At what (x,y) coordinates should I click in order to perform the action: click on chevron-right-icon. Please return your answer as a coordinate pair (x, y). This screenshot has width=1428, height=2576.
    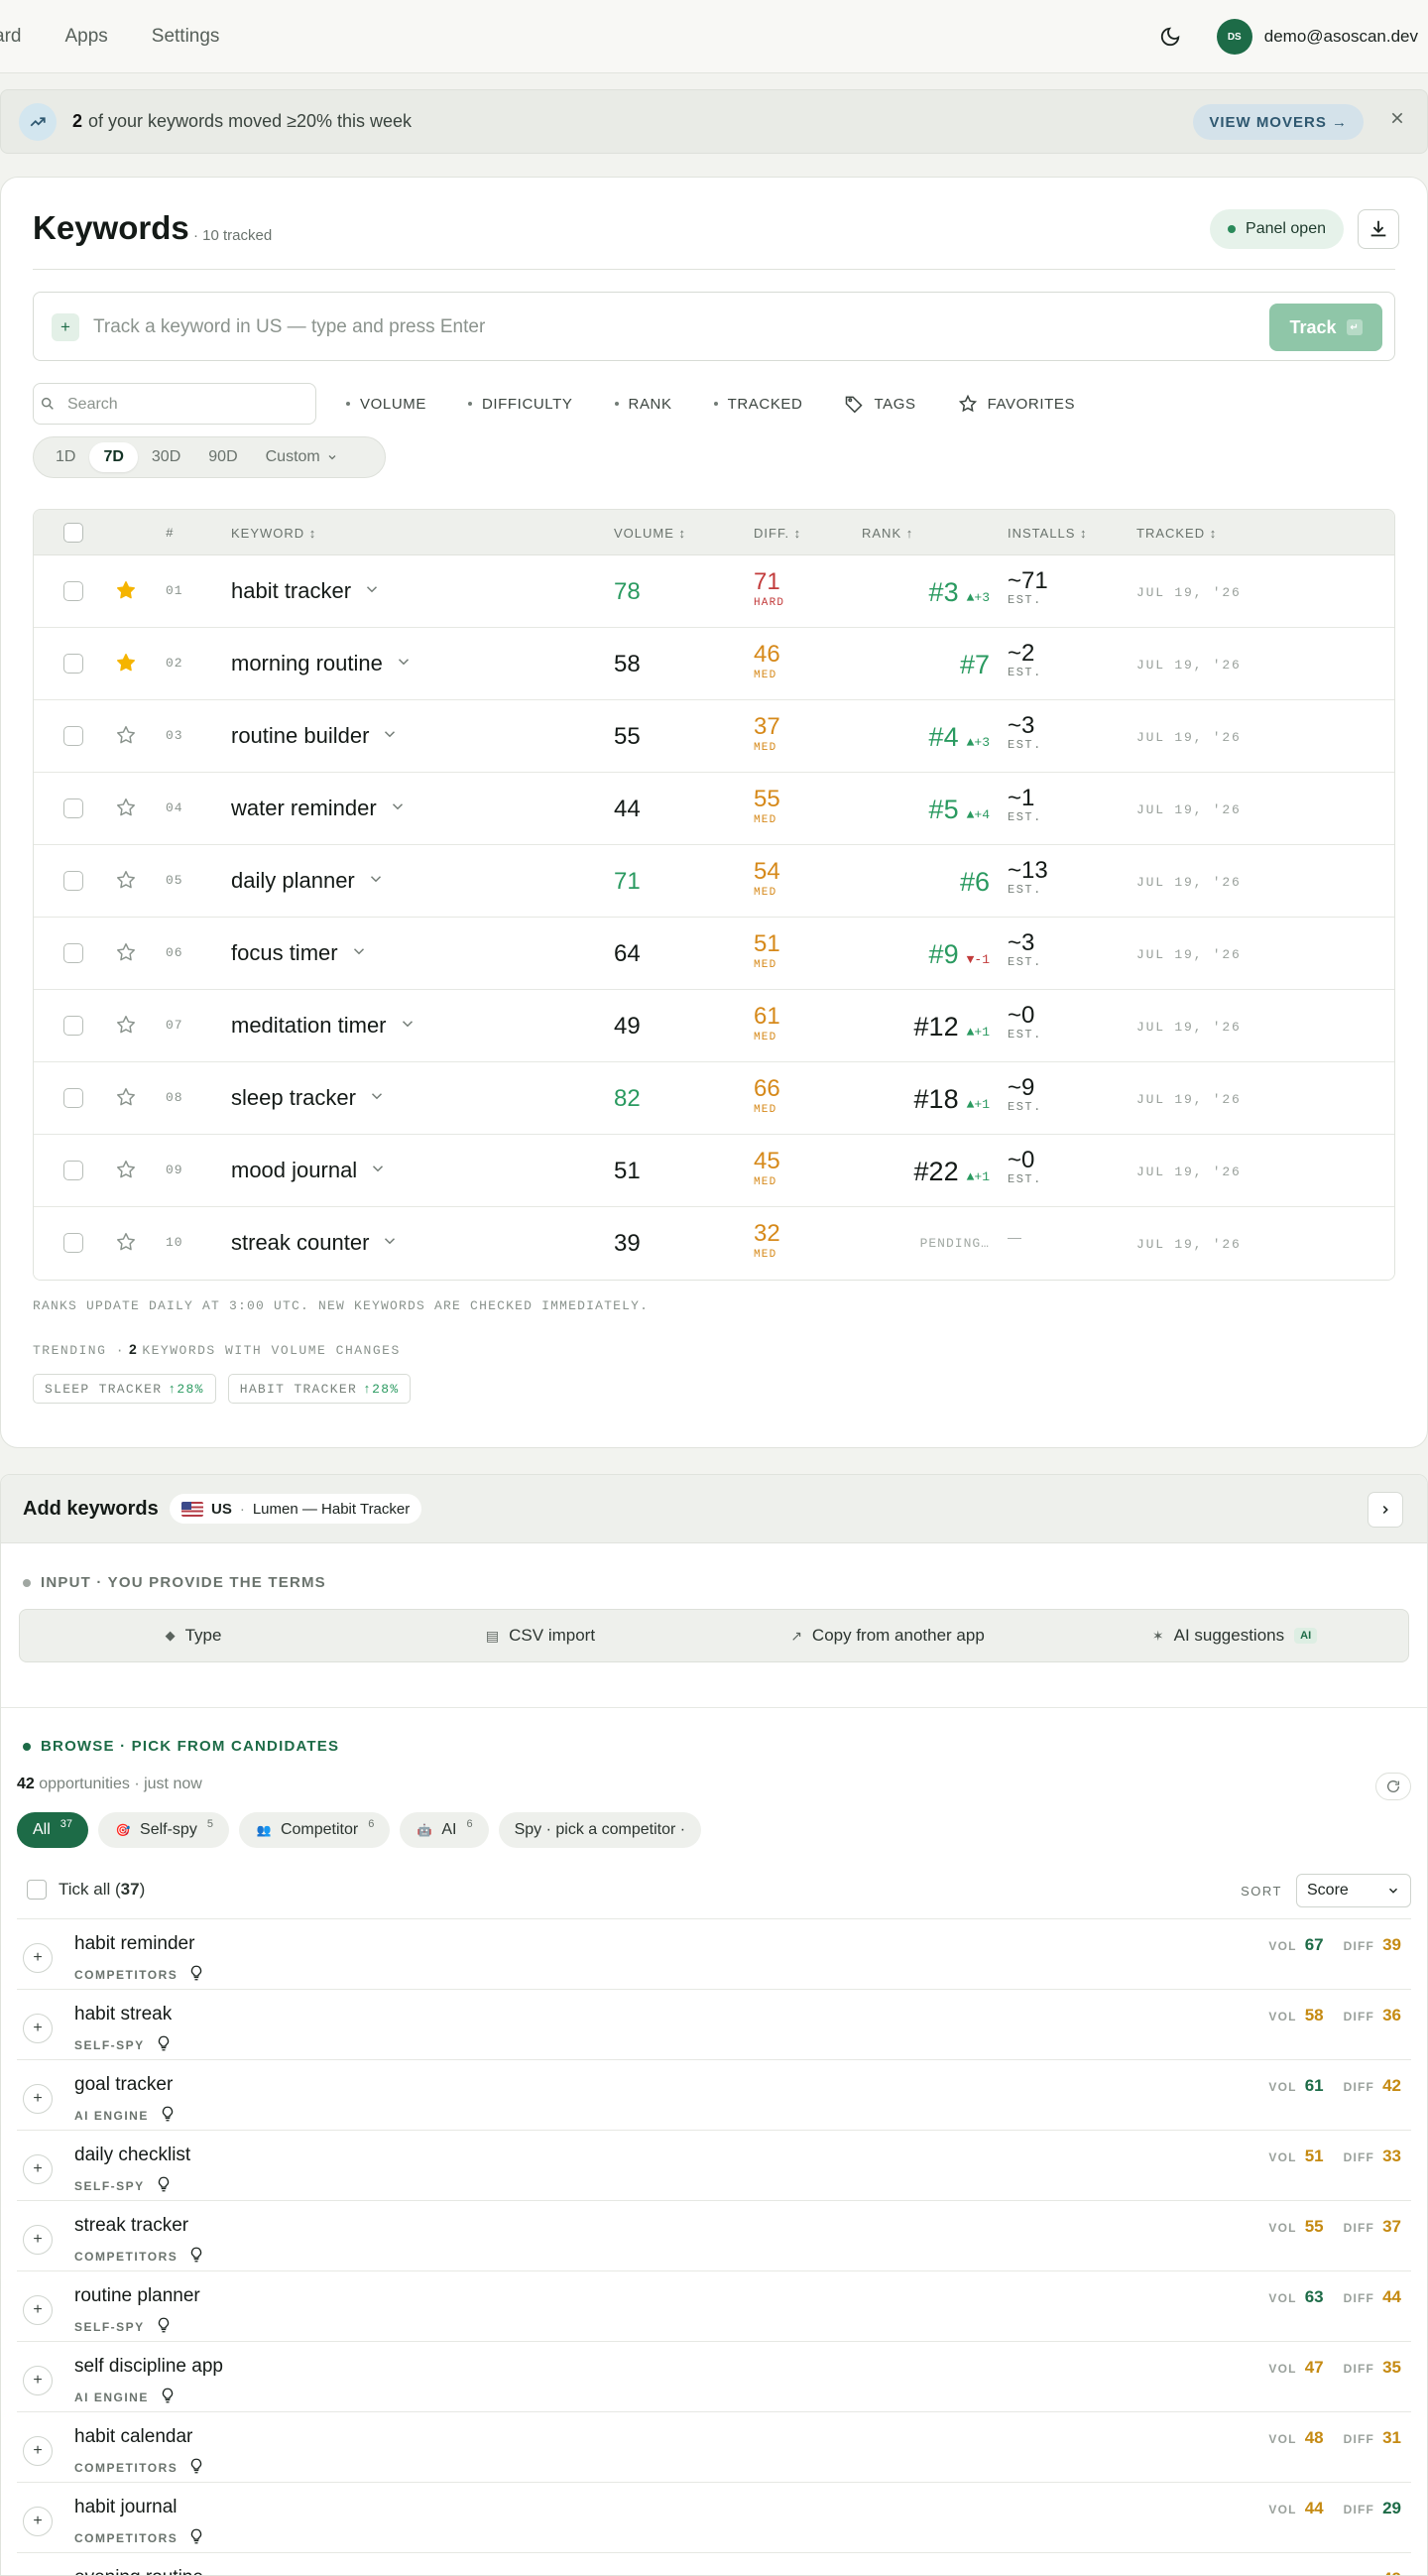
    Looking at the image, I should click on (1385, 1510).